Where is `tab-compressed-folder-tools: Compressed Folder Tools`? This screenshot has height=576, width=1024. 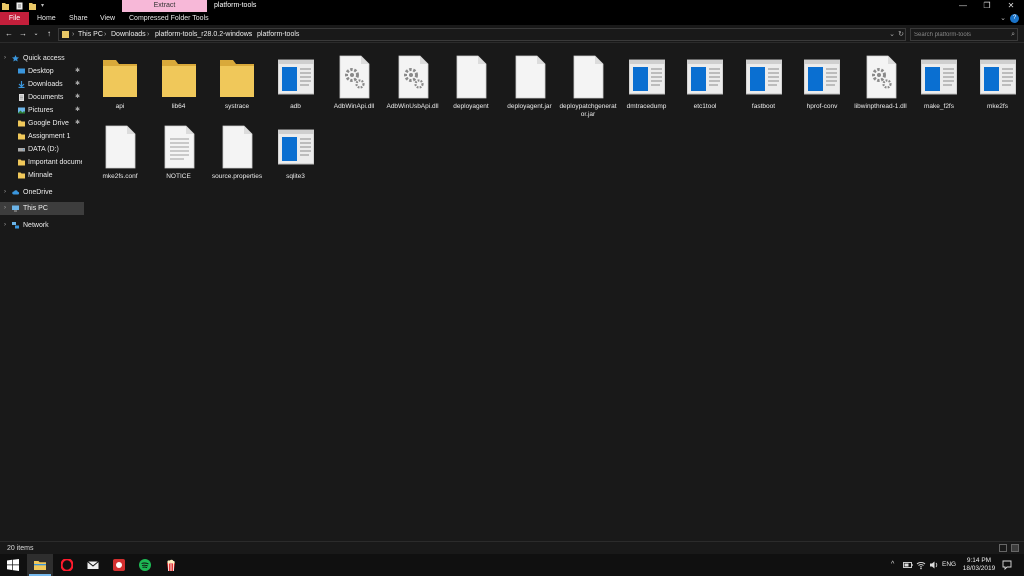
tab-compressed-folder-tools: Compressed Folder Tools is located at coordinates (169, 18).